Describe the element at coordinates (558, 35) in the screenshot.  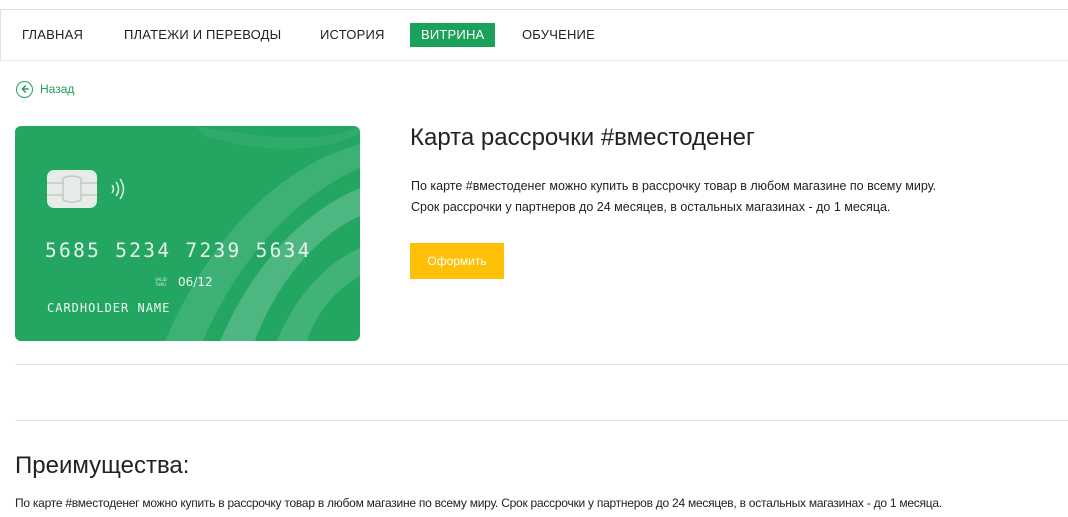
I see `nav-item-learning: ОБУЧЕНИЕ` at that location.